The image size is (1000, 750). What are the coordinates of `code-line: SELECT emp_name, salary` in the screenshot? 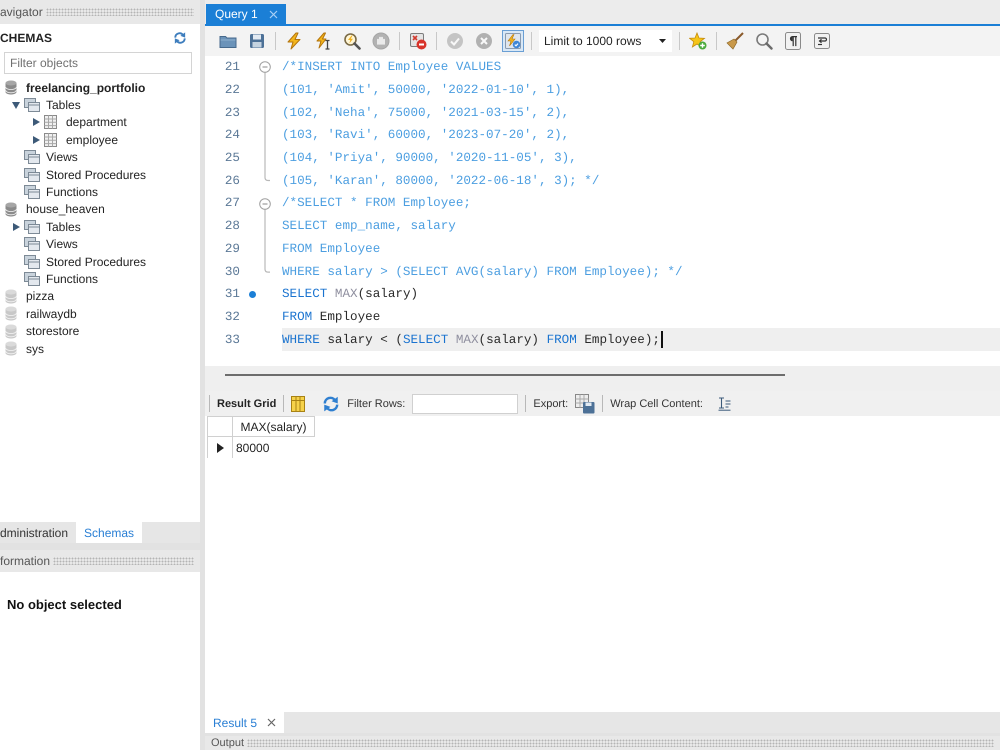 It's located at (369, 226).